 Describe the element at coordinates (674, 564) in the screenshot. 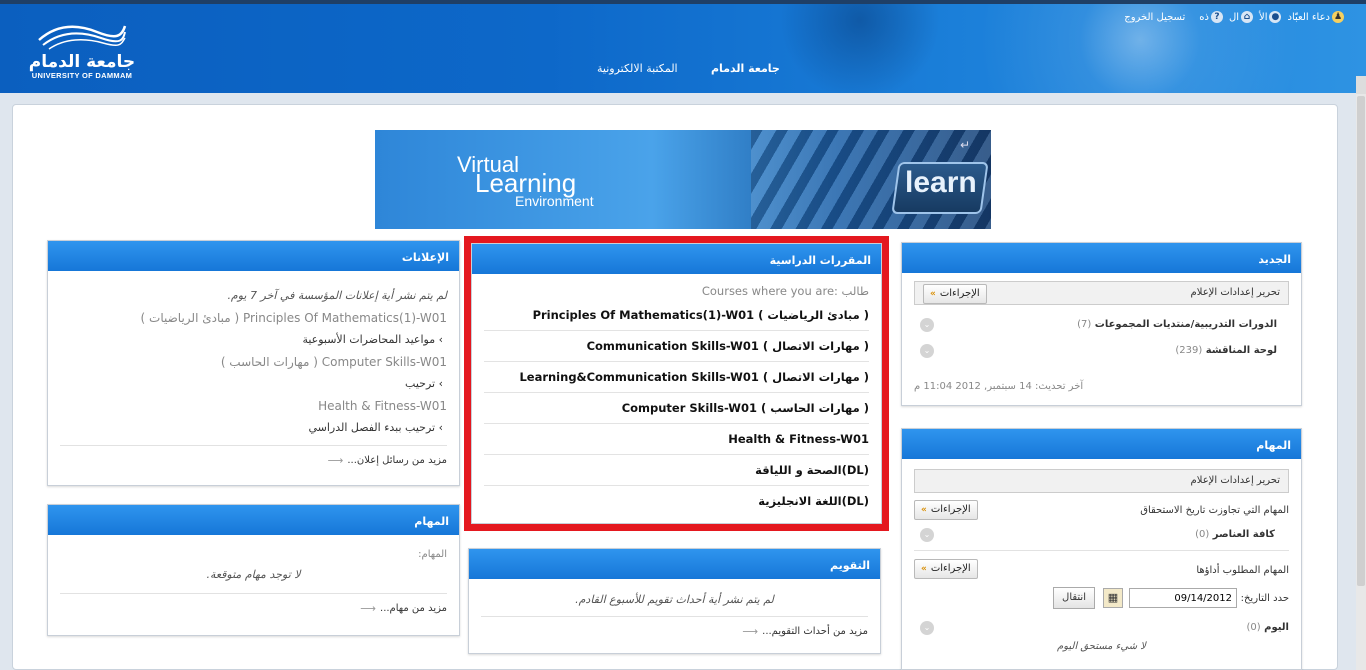

I see `calendar-title: التقويم` at that location.